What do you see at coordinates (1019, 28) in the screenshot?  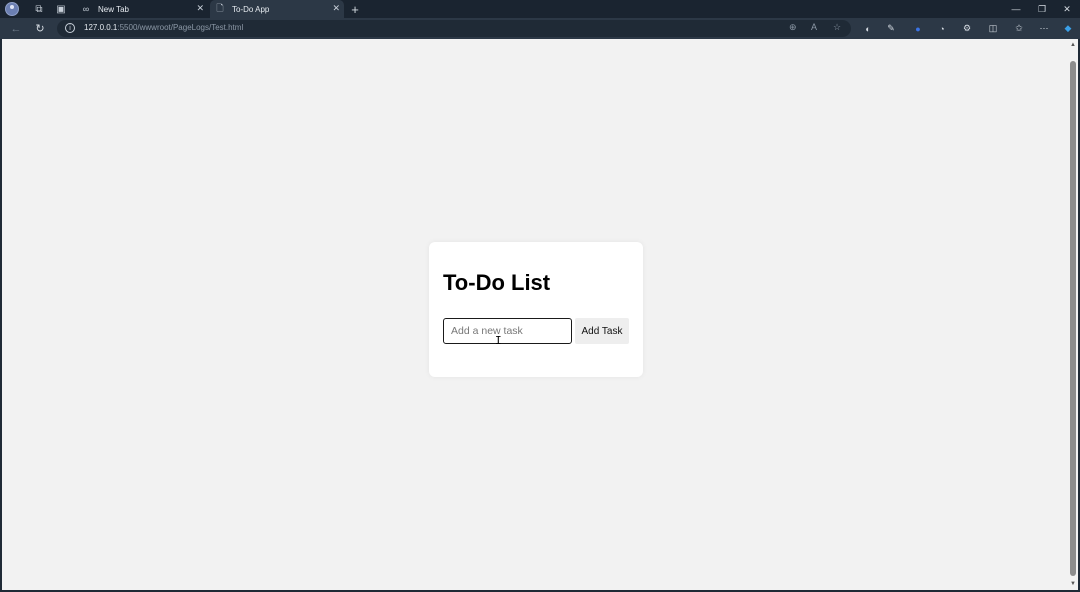 I see `favorites-icon: ✩` at bounding box center [1019, 28].